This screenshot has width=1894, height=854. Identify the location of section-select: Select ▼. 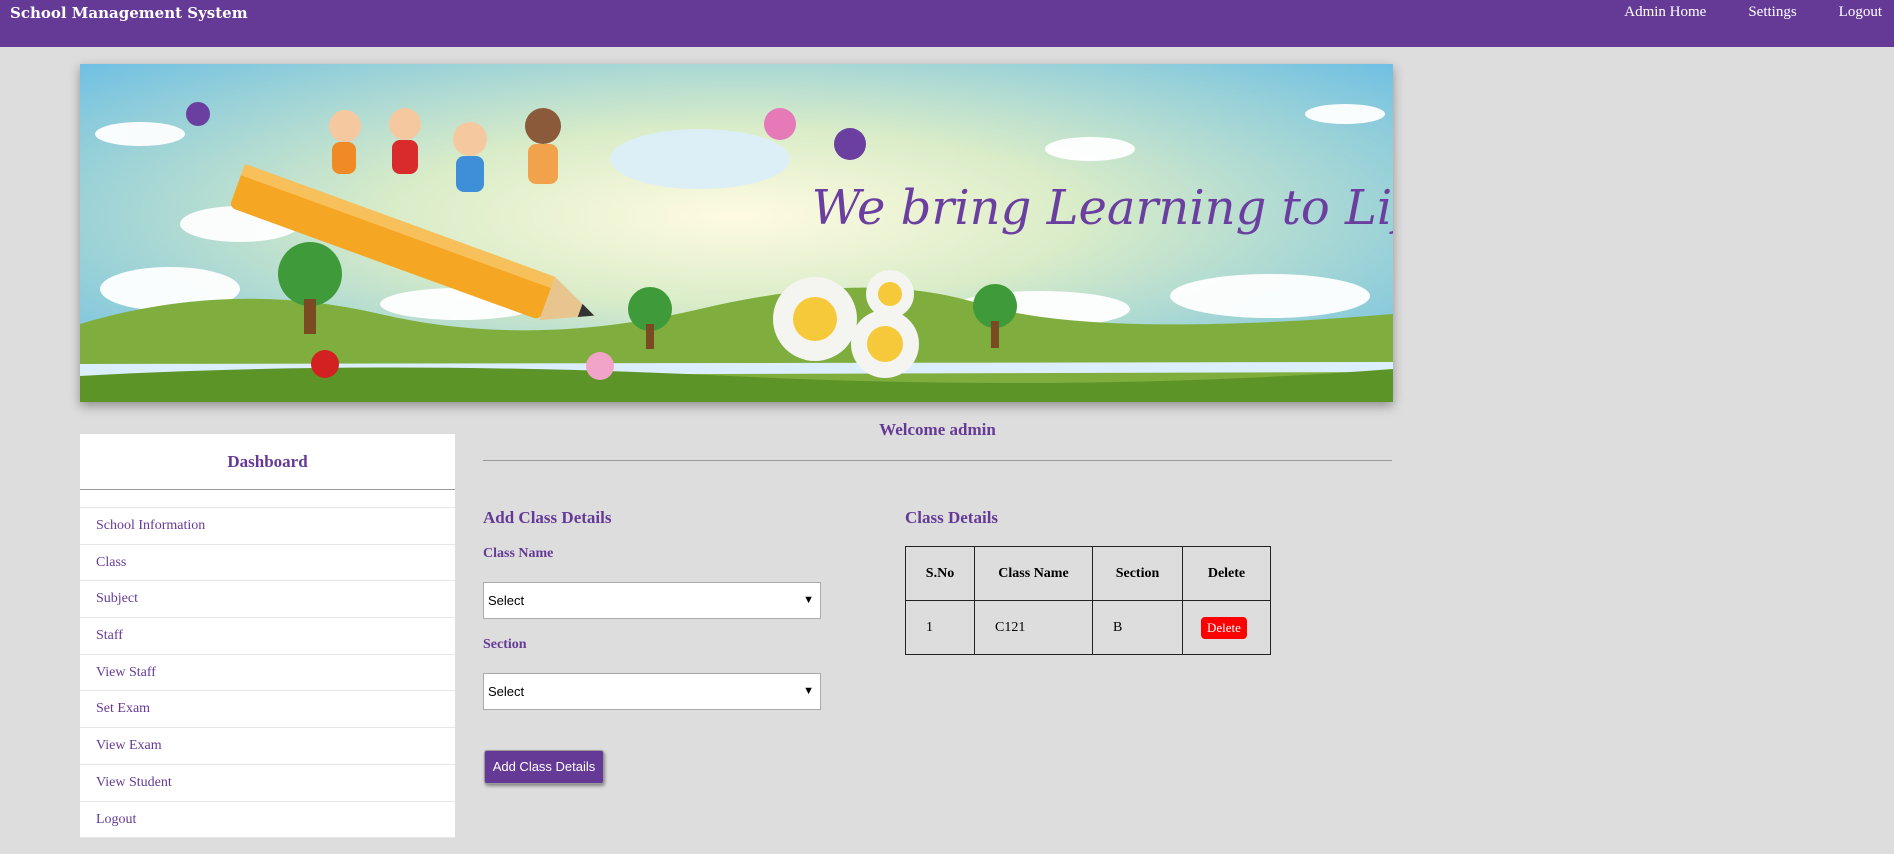
(652, 691).